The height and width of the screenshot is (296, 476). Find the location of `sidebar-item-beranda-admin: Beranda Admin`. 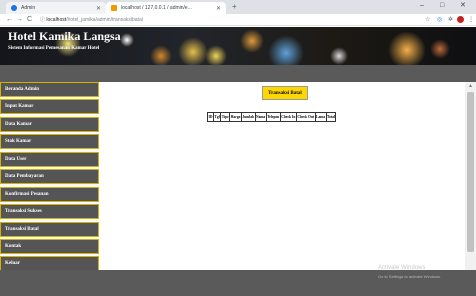

sidebar-item-beranda-admin: Beranda Admin is located at coordinates (49, 89).